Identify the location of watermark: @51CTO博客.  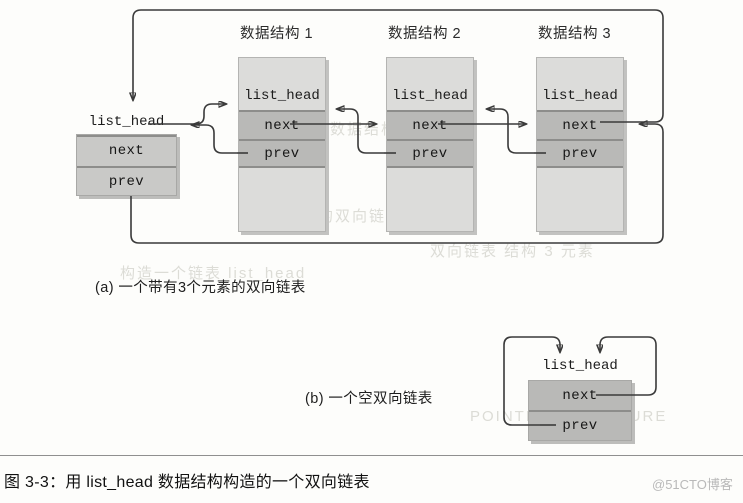
(692, 484).